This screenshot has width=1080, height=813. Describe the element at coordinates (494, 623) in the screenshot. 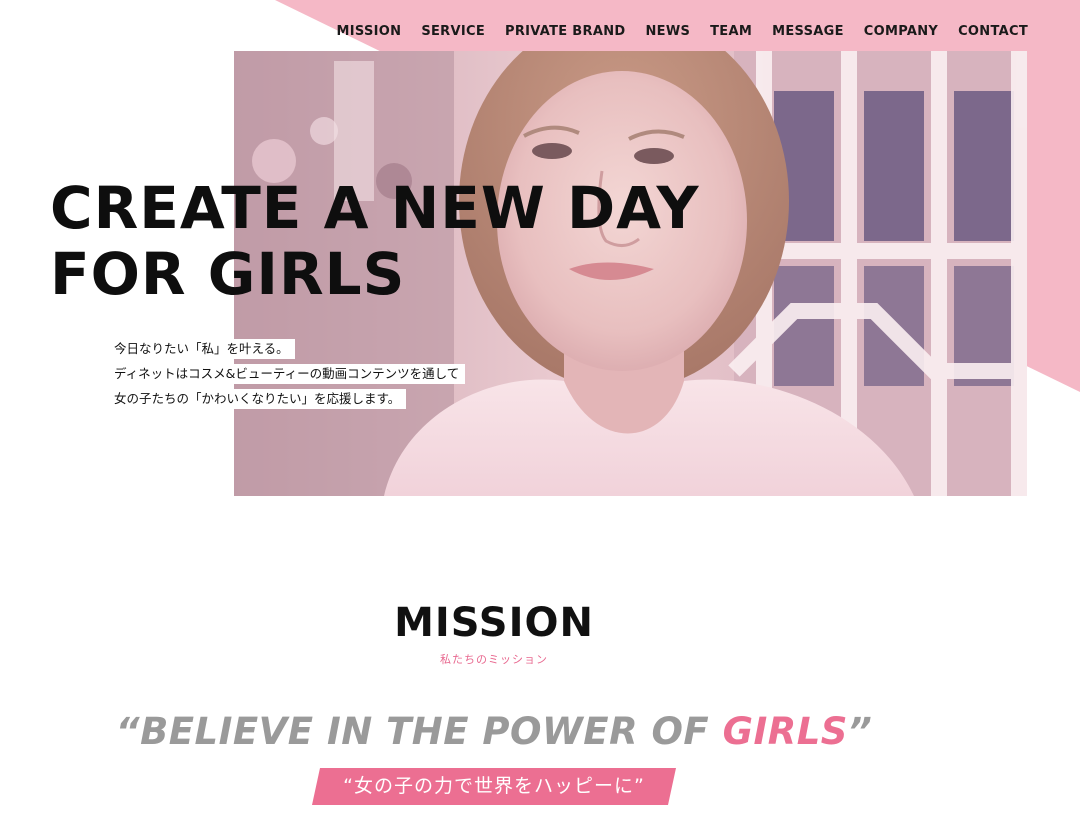

I see `mission-title: MISSION` at that location.